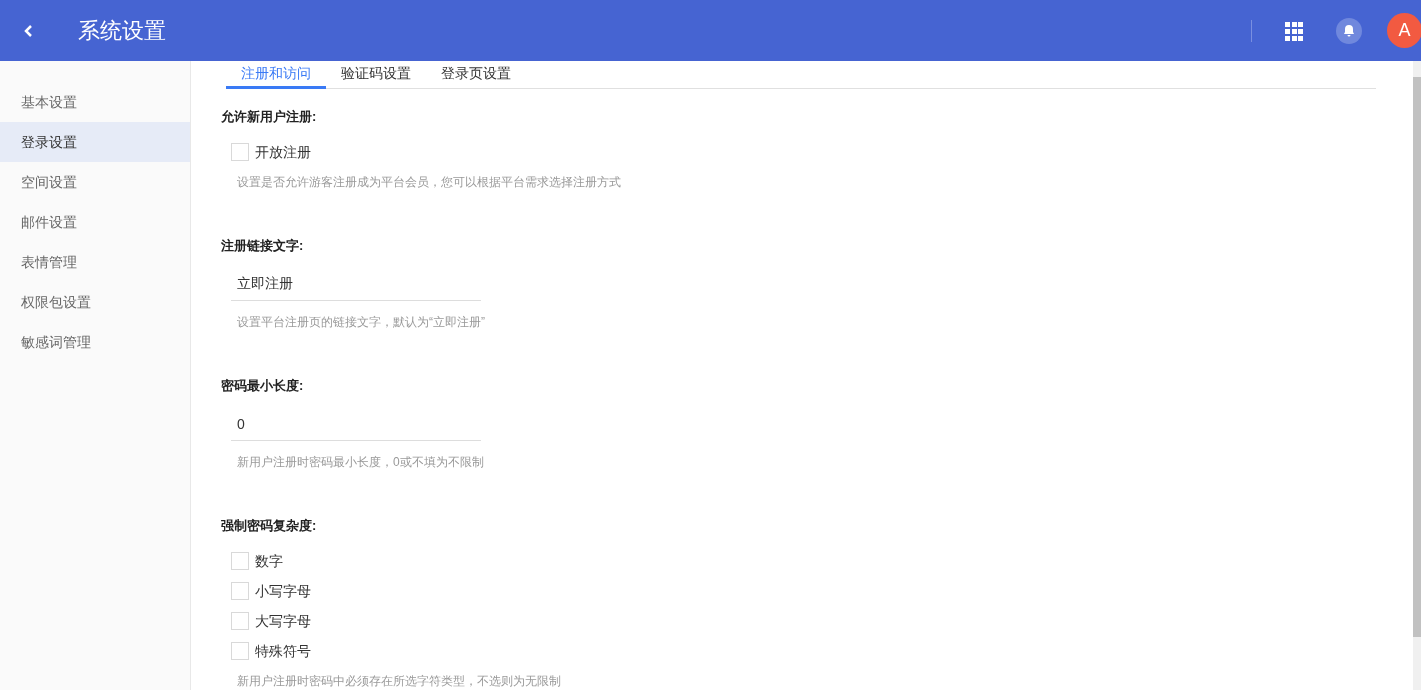  What do you see at coordinates (283, 152) in the screenshot?
I see `checkbox-label: 开放注册` at bounding box center [283, 152].